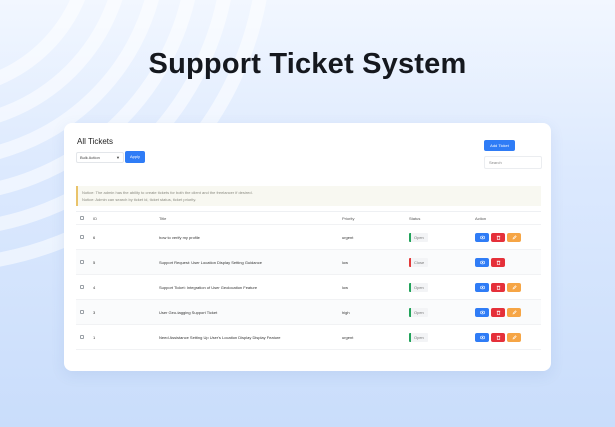 The image size is (615, 427). I want to click on ticket-id: 6, so click(94, 237).